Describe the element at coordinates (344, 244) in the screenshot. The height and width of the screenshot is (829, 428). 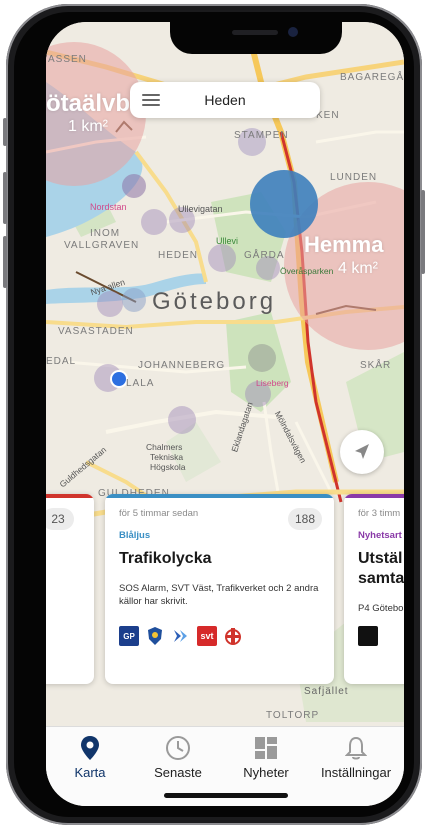
I see `overlay-home-name: Hemma` at that location.